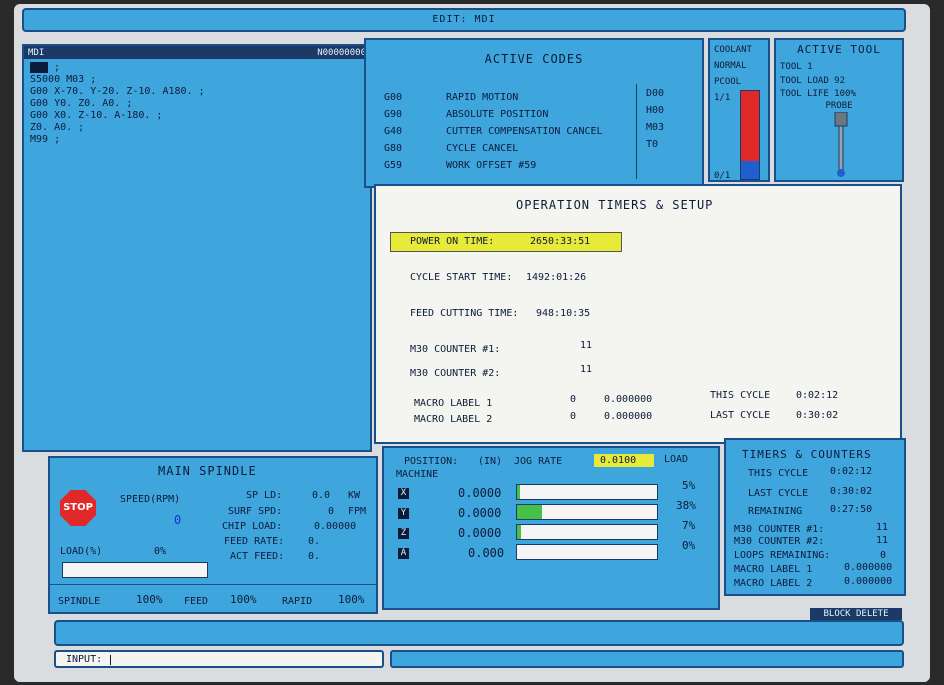 The height and width of the screenshot is (685, 944). Describe the element at coordinates (655, 110) in the screenshot. I see `active-code: H00` at that location.